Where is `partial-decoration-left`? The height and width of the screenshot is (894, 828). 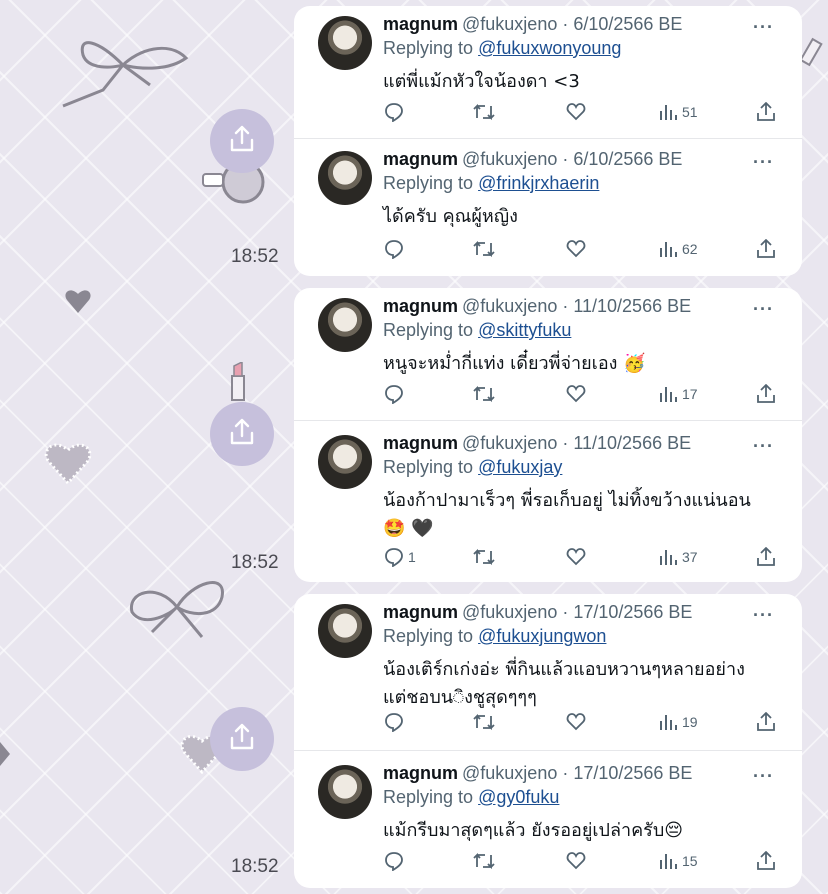 partial-decoration-left is located at coordinates (6, 756).